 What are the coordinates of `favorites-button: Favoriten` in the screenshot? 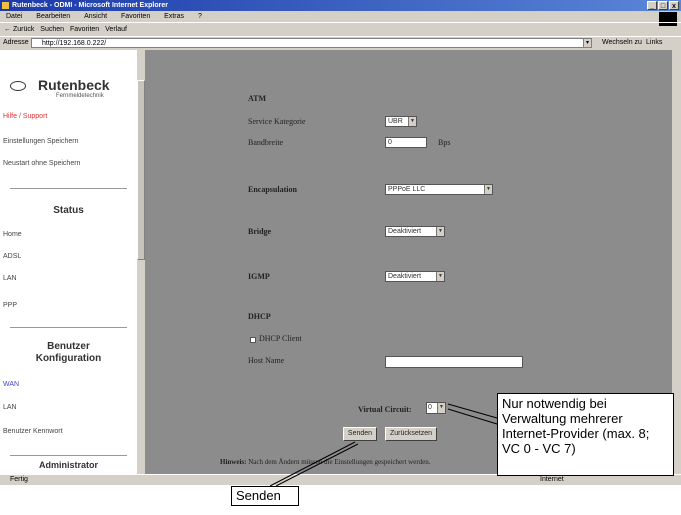 It's located at (84, 29).